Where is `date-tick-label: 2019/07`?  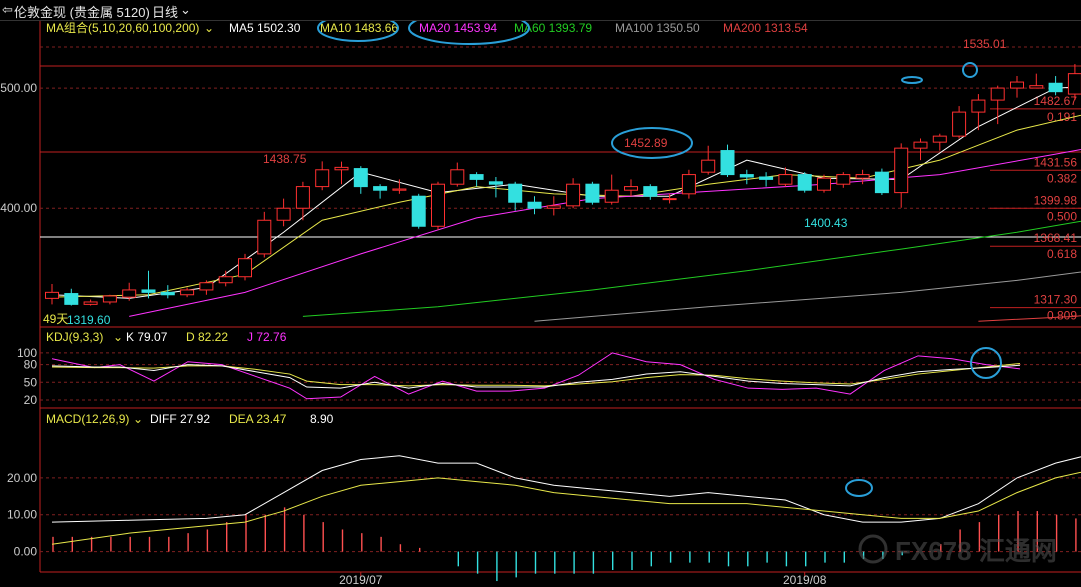 date-tick-label: 2019/07 is located at coordinates (361, 580).